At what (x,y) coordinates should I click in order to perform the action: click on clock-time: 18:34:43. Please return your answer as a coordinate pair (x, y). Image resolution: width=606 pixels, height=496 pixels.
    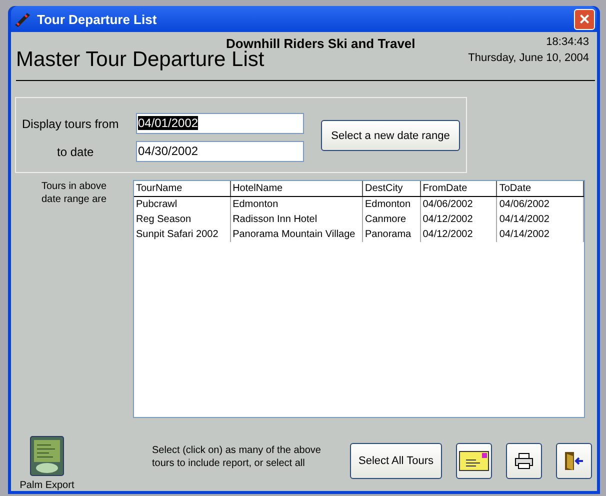
    Looking at the image, I should click on (567, 43).